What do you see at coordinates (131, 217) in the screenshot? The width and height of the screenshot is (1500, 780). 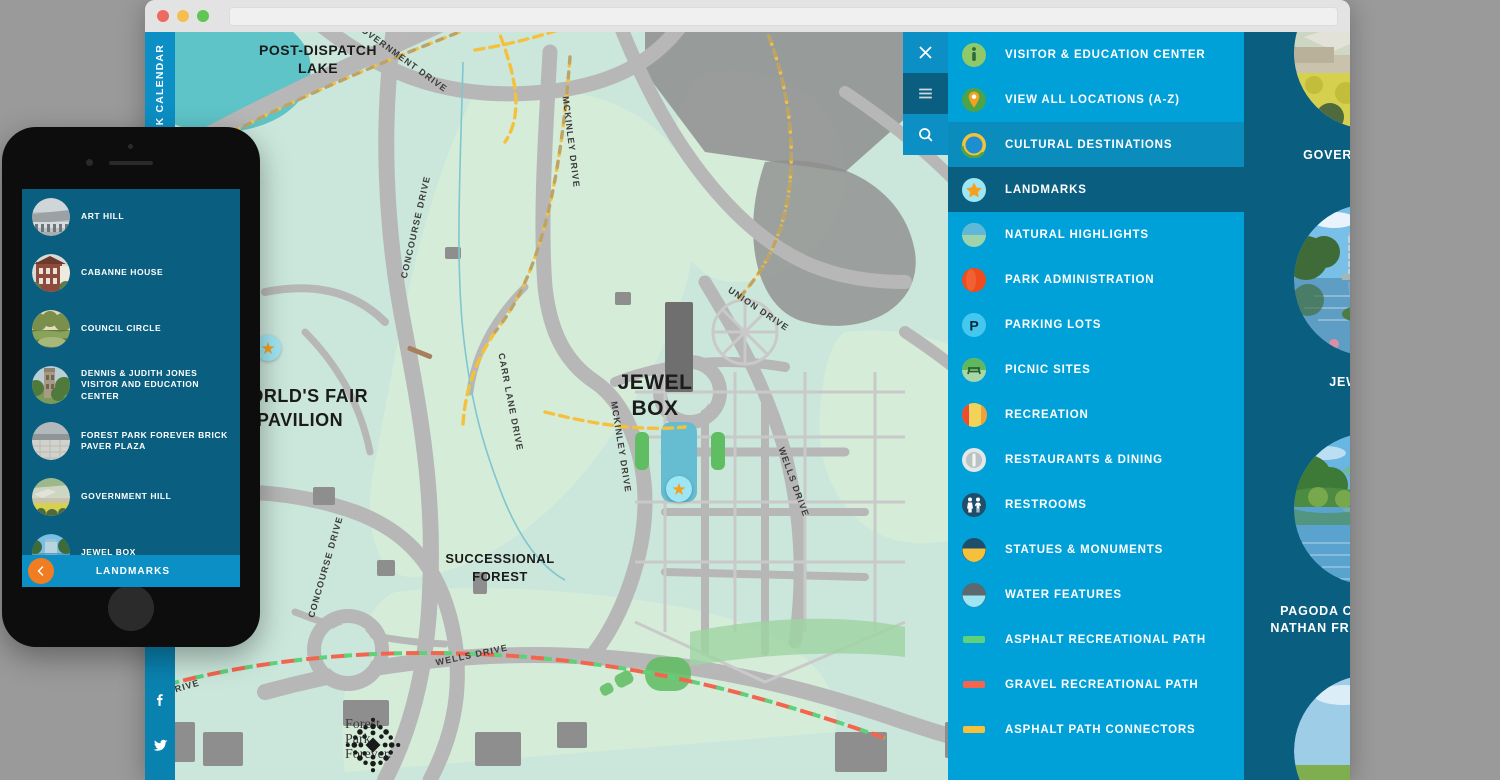 I see `list-item: ART HILL` at bounding box center [131, 217].